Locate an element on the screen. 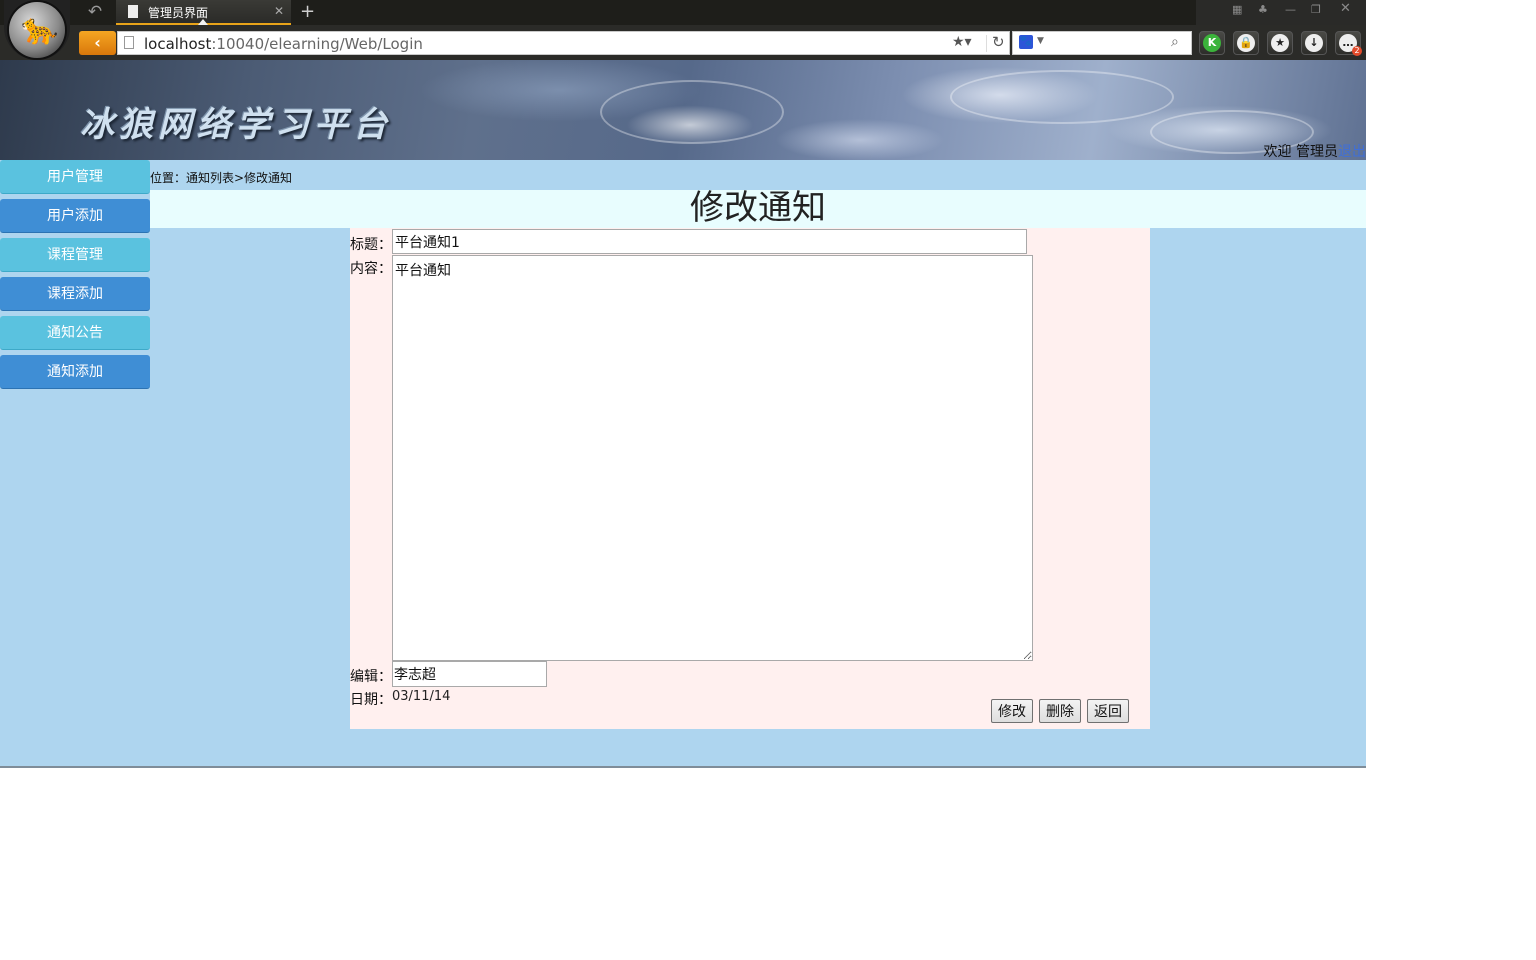  sidebar-item-course-management: 课程管理 is located at coordinates (75, 255).